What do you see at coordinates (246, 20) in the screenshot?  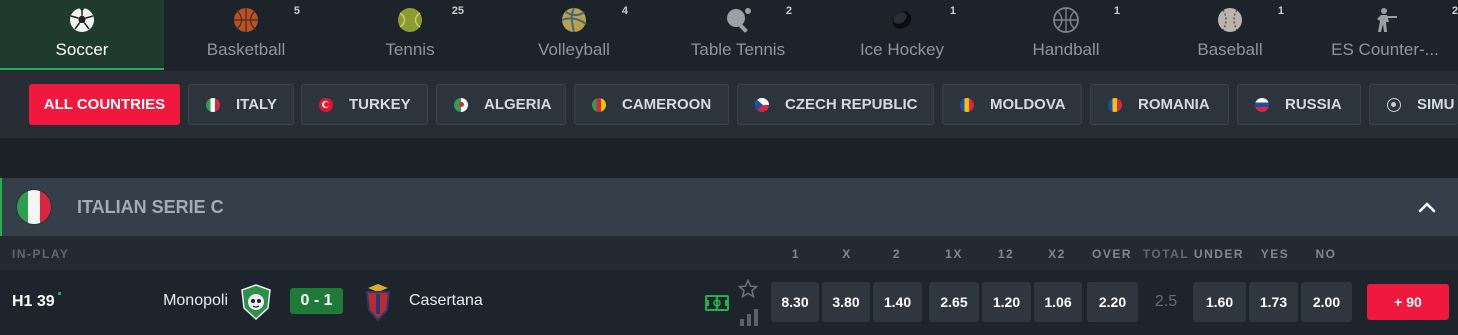 I see `basketball-icon` at bounding box center [246, 20].